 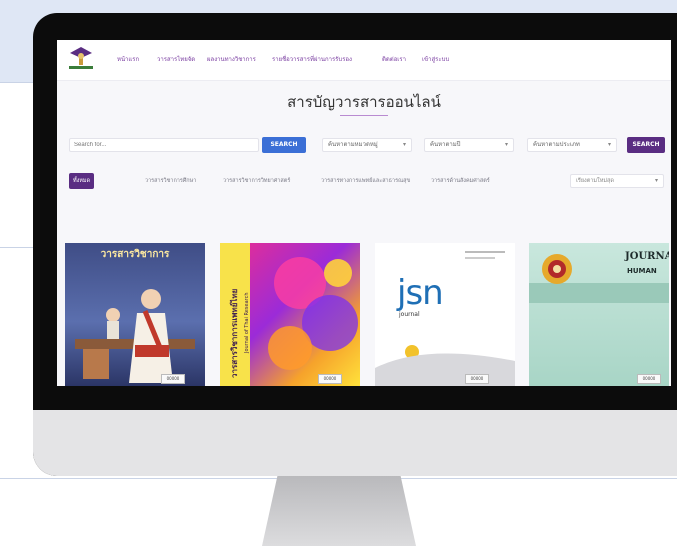 I want to click on journal-card: jsn journal 00000, so click(x=445, y=314).